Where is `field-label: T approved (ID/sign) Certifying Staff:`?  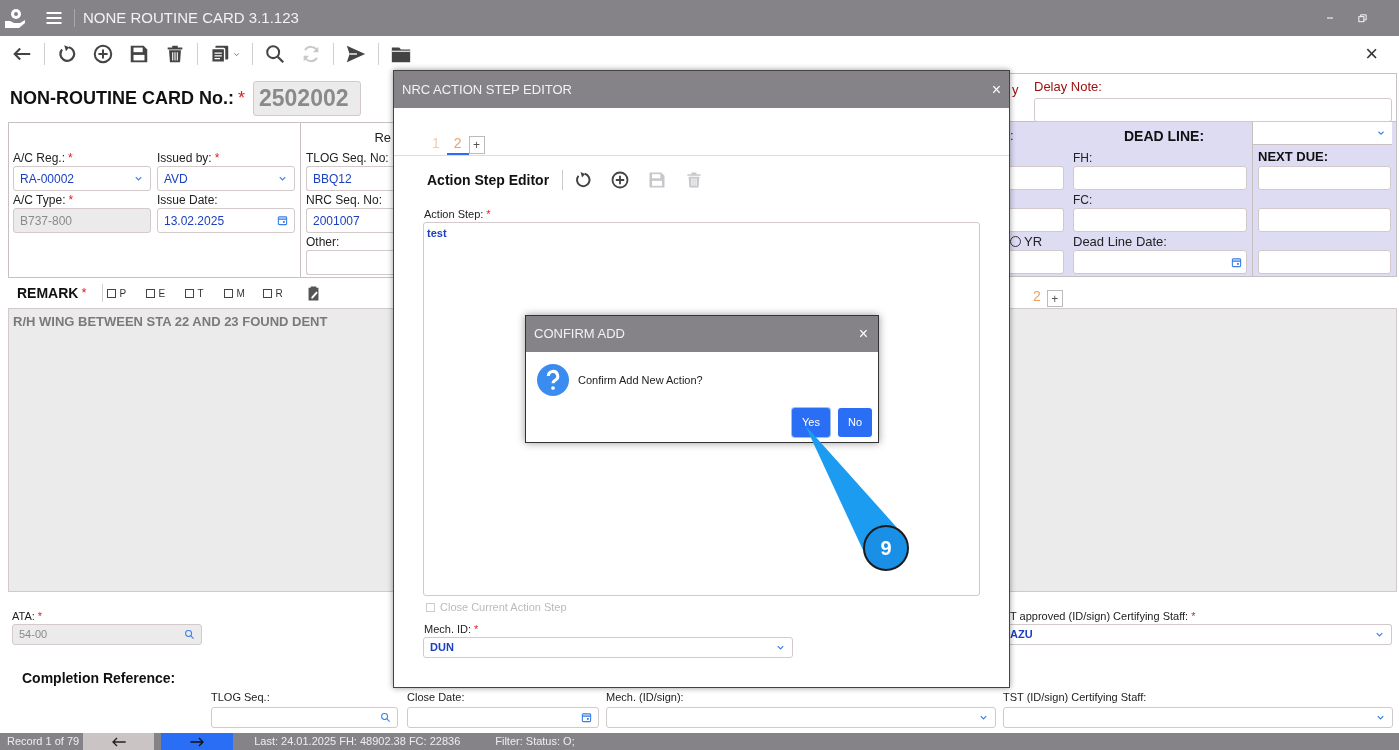
field-label: T approved (ID/sign) Certifying Staff: is located at coordinates (1099, 616).